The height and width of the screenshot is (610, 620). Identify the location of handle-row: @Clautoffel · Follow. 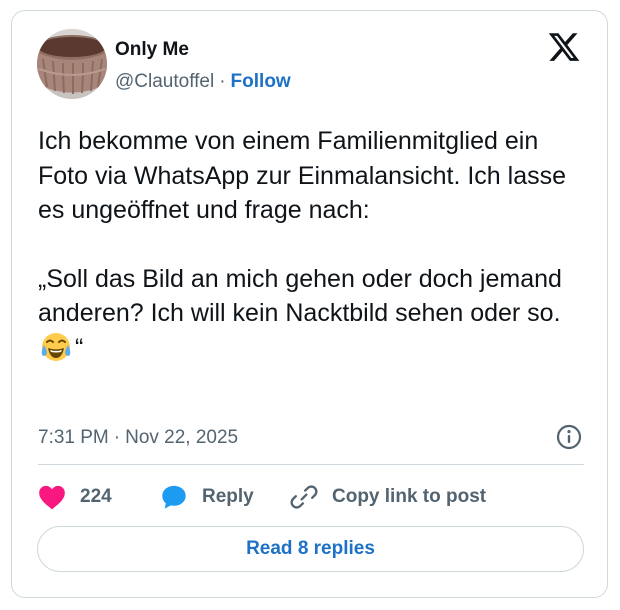
(203, 82).